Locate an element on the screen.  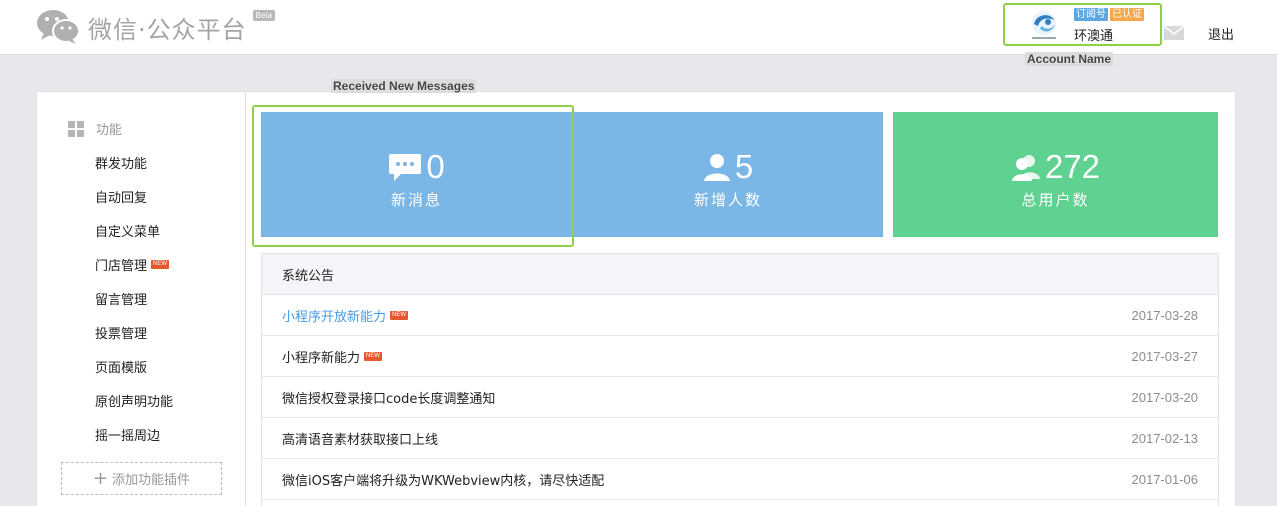
sidebar-item-label: 摇一摇周边 is located at coordinates (128, 436).